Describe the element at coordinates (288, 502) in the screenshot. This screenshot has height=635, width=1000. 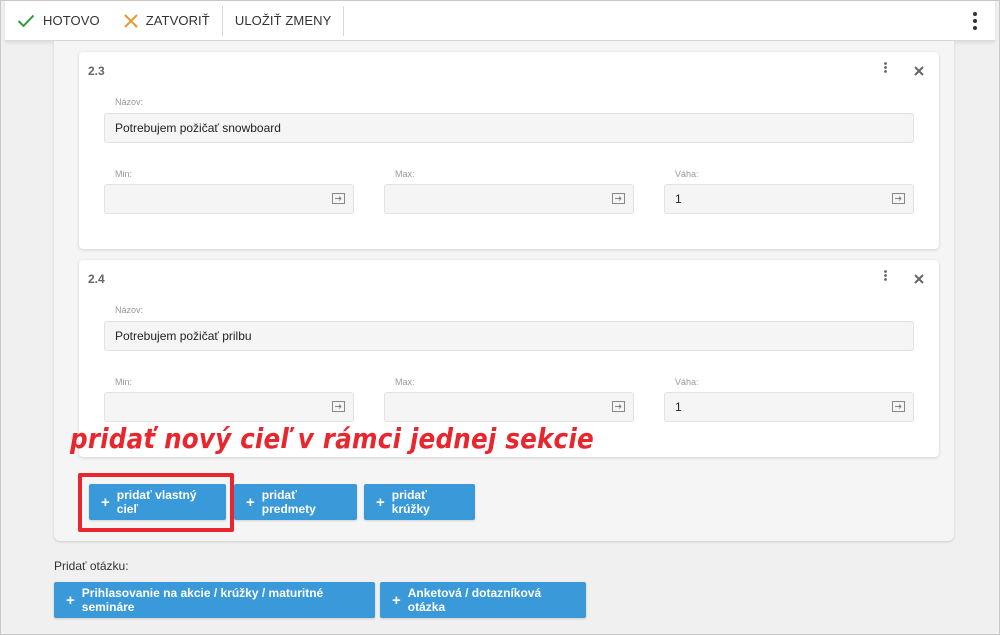
I see `add-subjects-label: pridať predmety` at that location.